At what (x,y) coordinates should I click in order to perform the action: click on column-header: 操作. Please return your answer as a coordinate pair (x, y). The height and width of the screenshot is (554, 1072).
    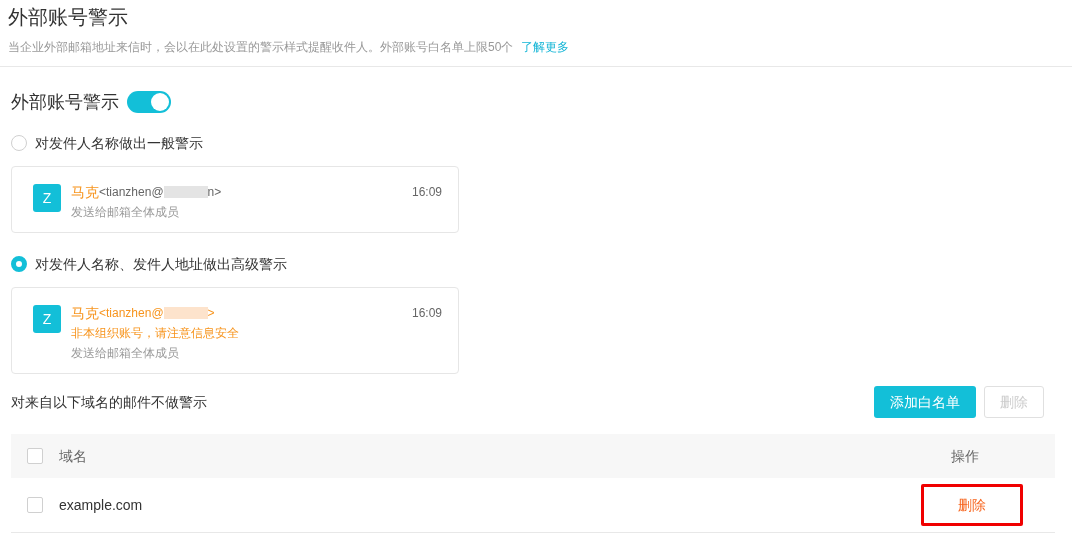
    Looking at the image, I should click on (965, 456).